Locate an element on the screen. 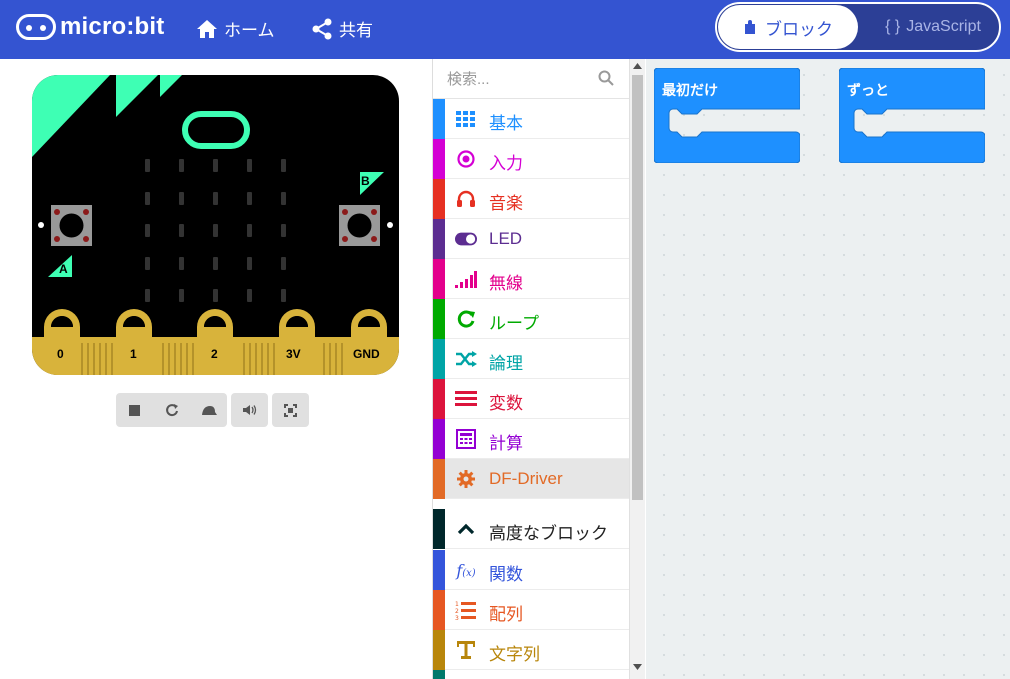 The image size is (1010, 679). slow-motion-button is located at coordinates (208, 410).